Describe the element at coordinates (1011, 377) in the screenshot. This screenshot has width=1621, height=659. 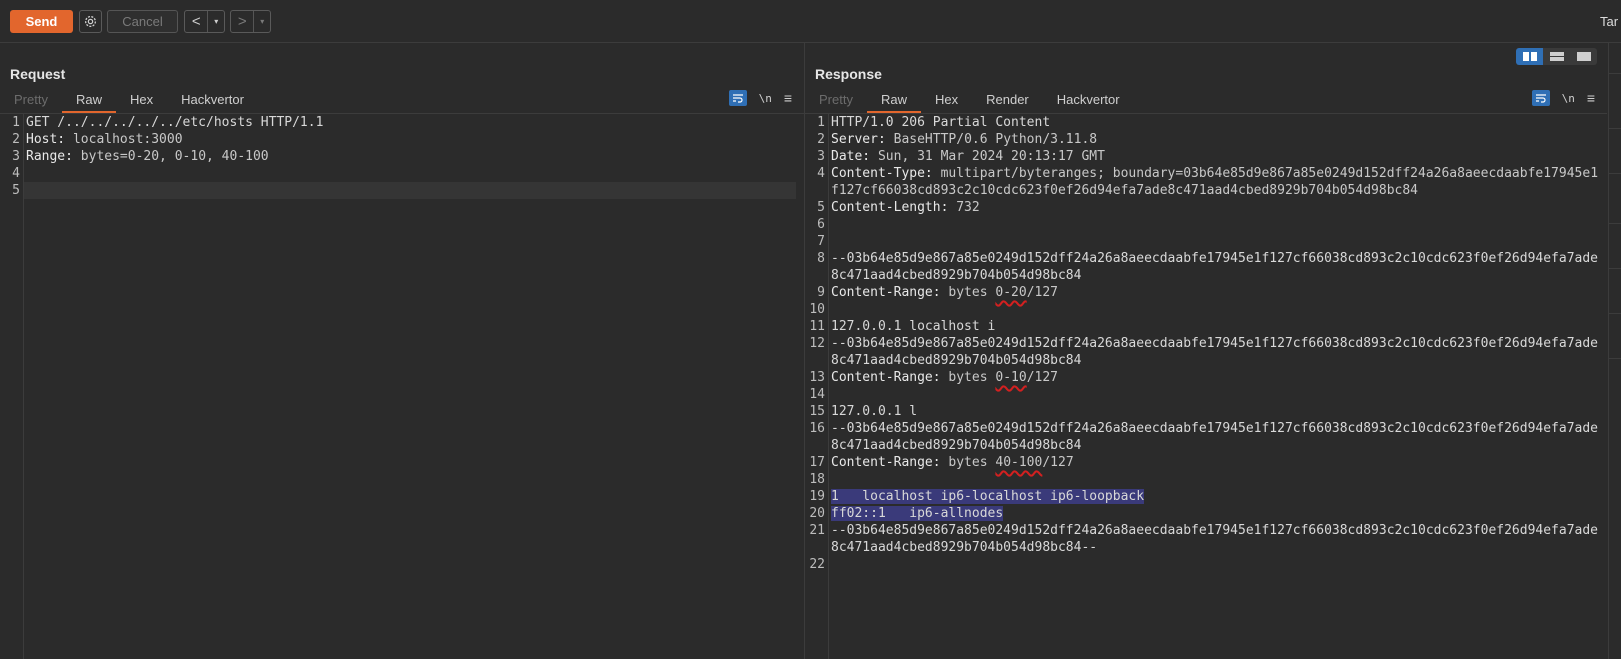
I see `annotated-range: 0-10` at that location.